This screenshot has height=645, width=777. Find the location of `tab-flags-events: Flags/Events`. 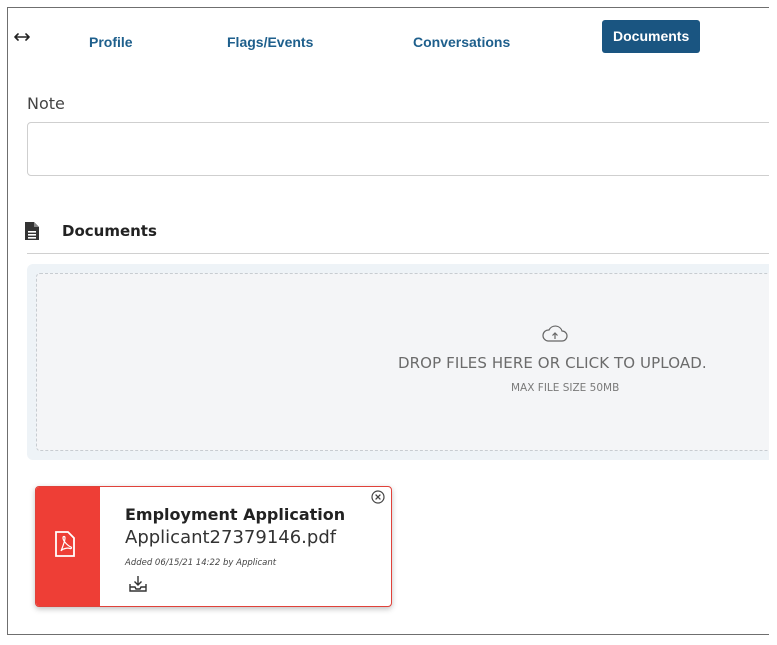

tab-flags-events: Flags/Events is located at coordinates (270, 42).